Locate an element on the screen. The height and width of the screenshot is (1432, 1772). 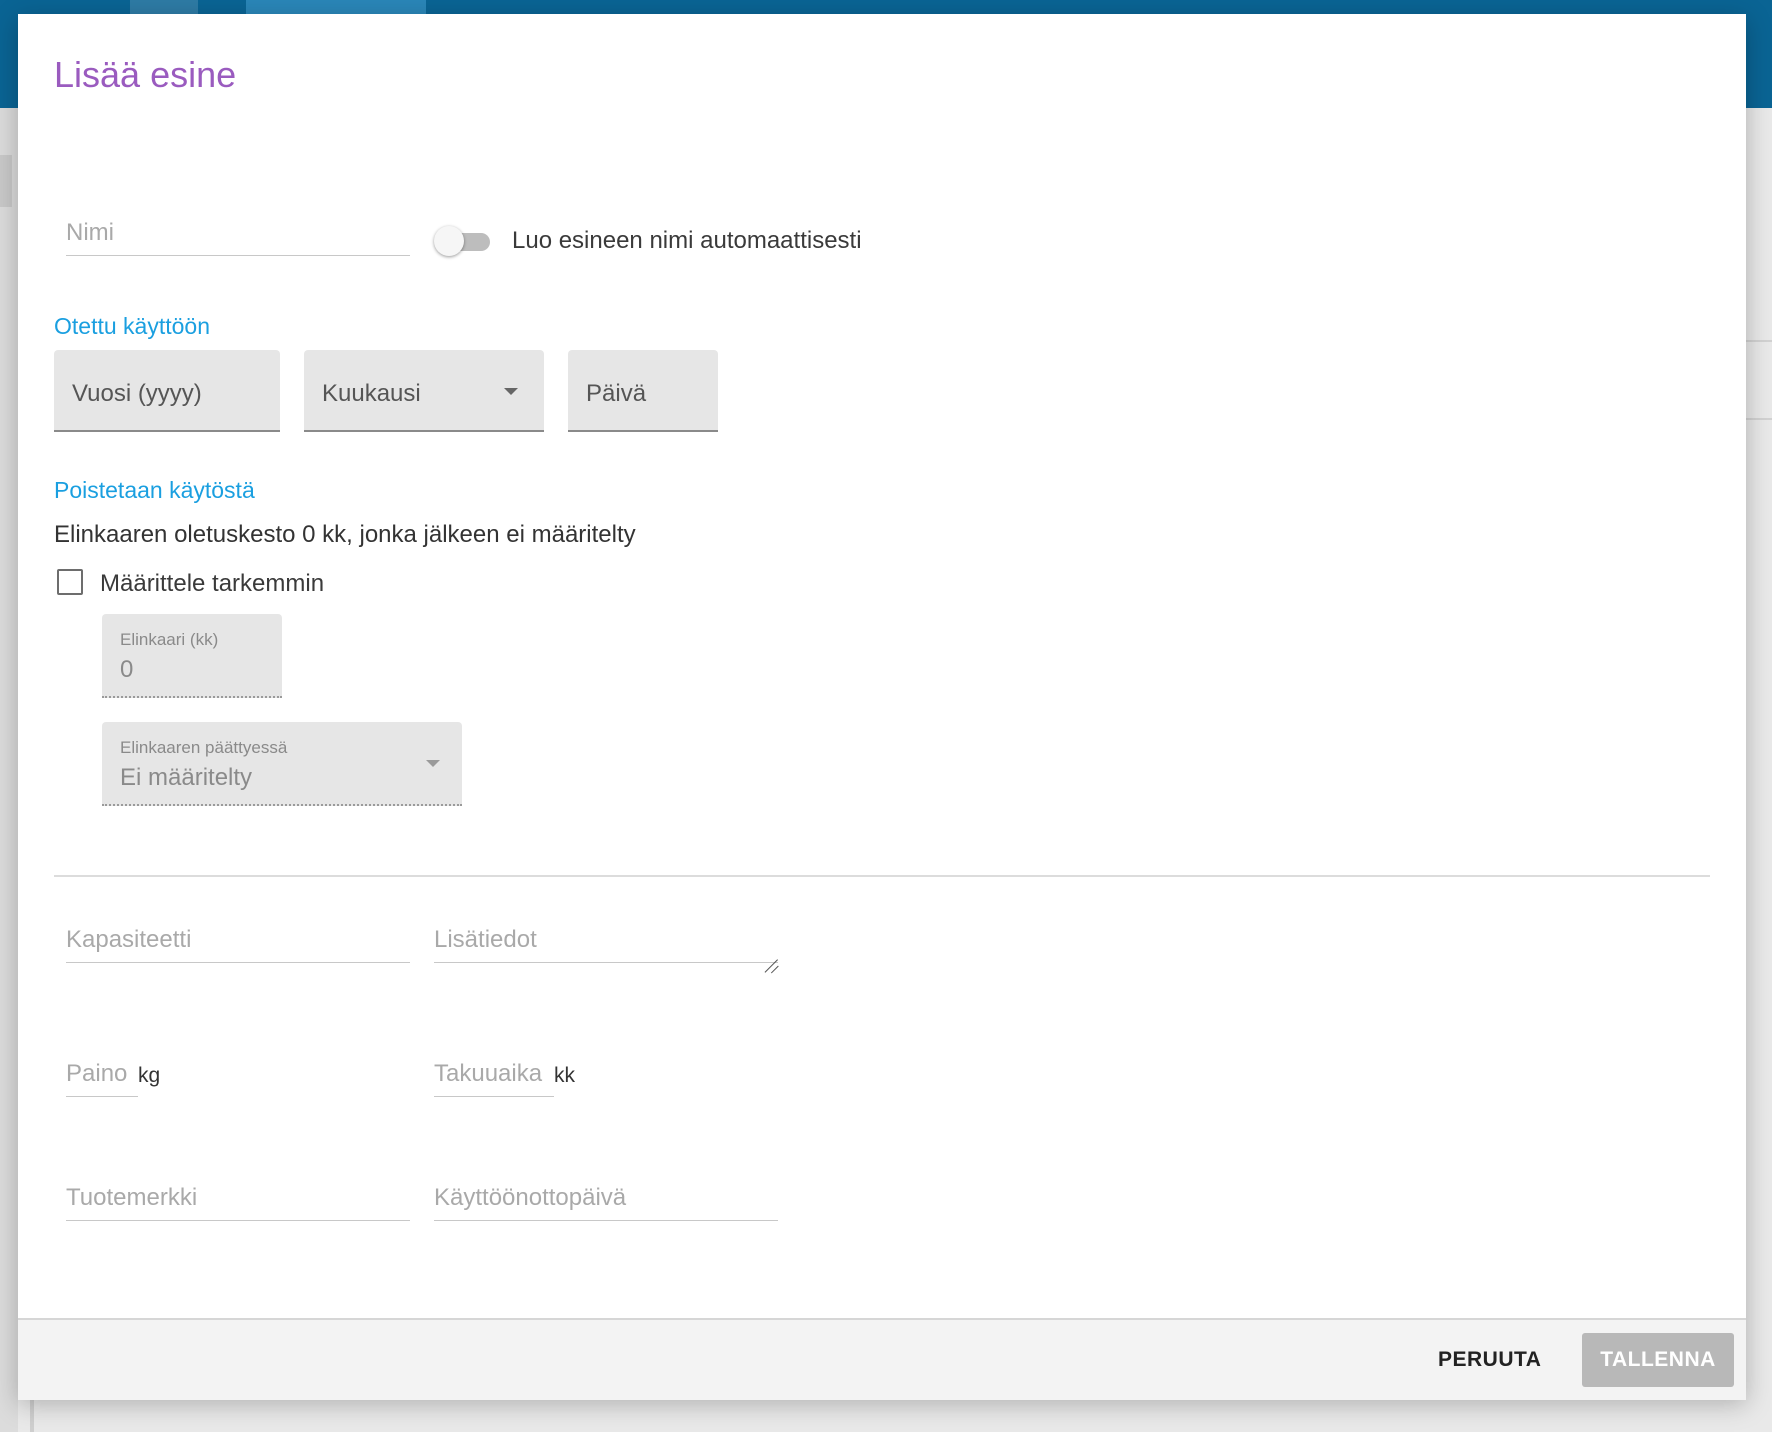
year-input: Vuosi (yyyy) is located at coordinates (167, 391).